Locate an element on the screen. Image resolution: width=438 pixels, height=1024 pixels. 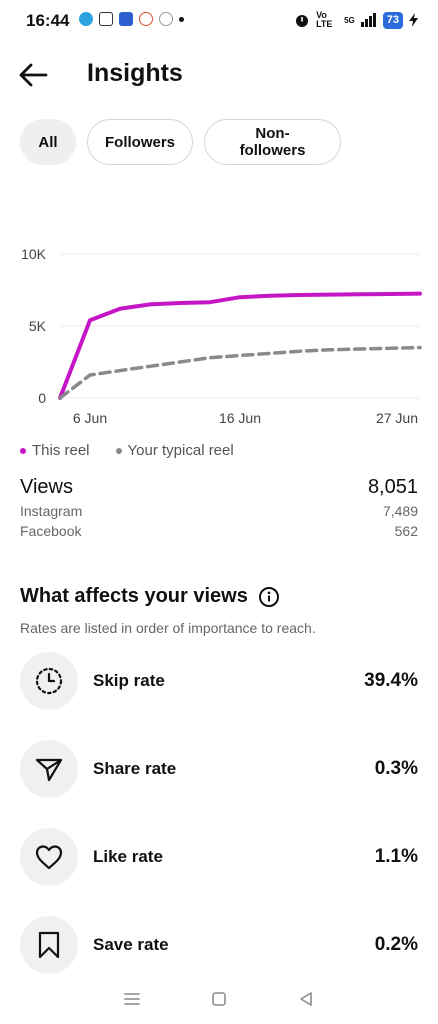
header: Insights is located at coordinates (219, 76).